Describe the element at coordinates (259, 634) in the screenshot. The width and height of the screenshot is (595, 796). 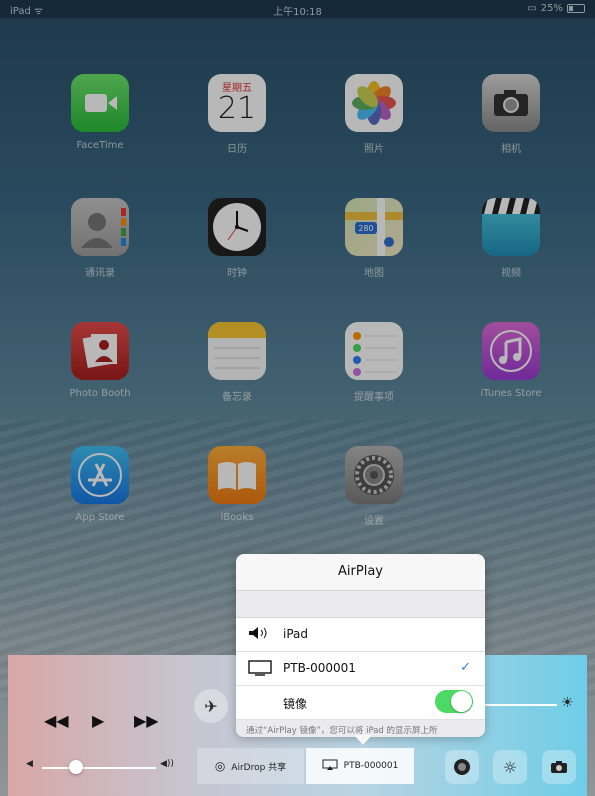
I see `speaker-icon` at that location.